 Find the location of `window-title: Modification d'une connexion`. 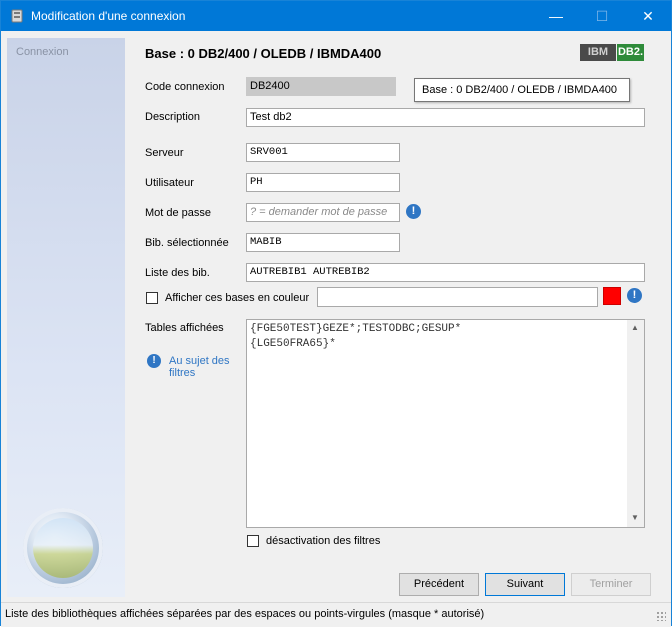

window-title: Modification d'une connexion is located at coordinates (108, 16).